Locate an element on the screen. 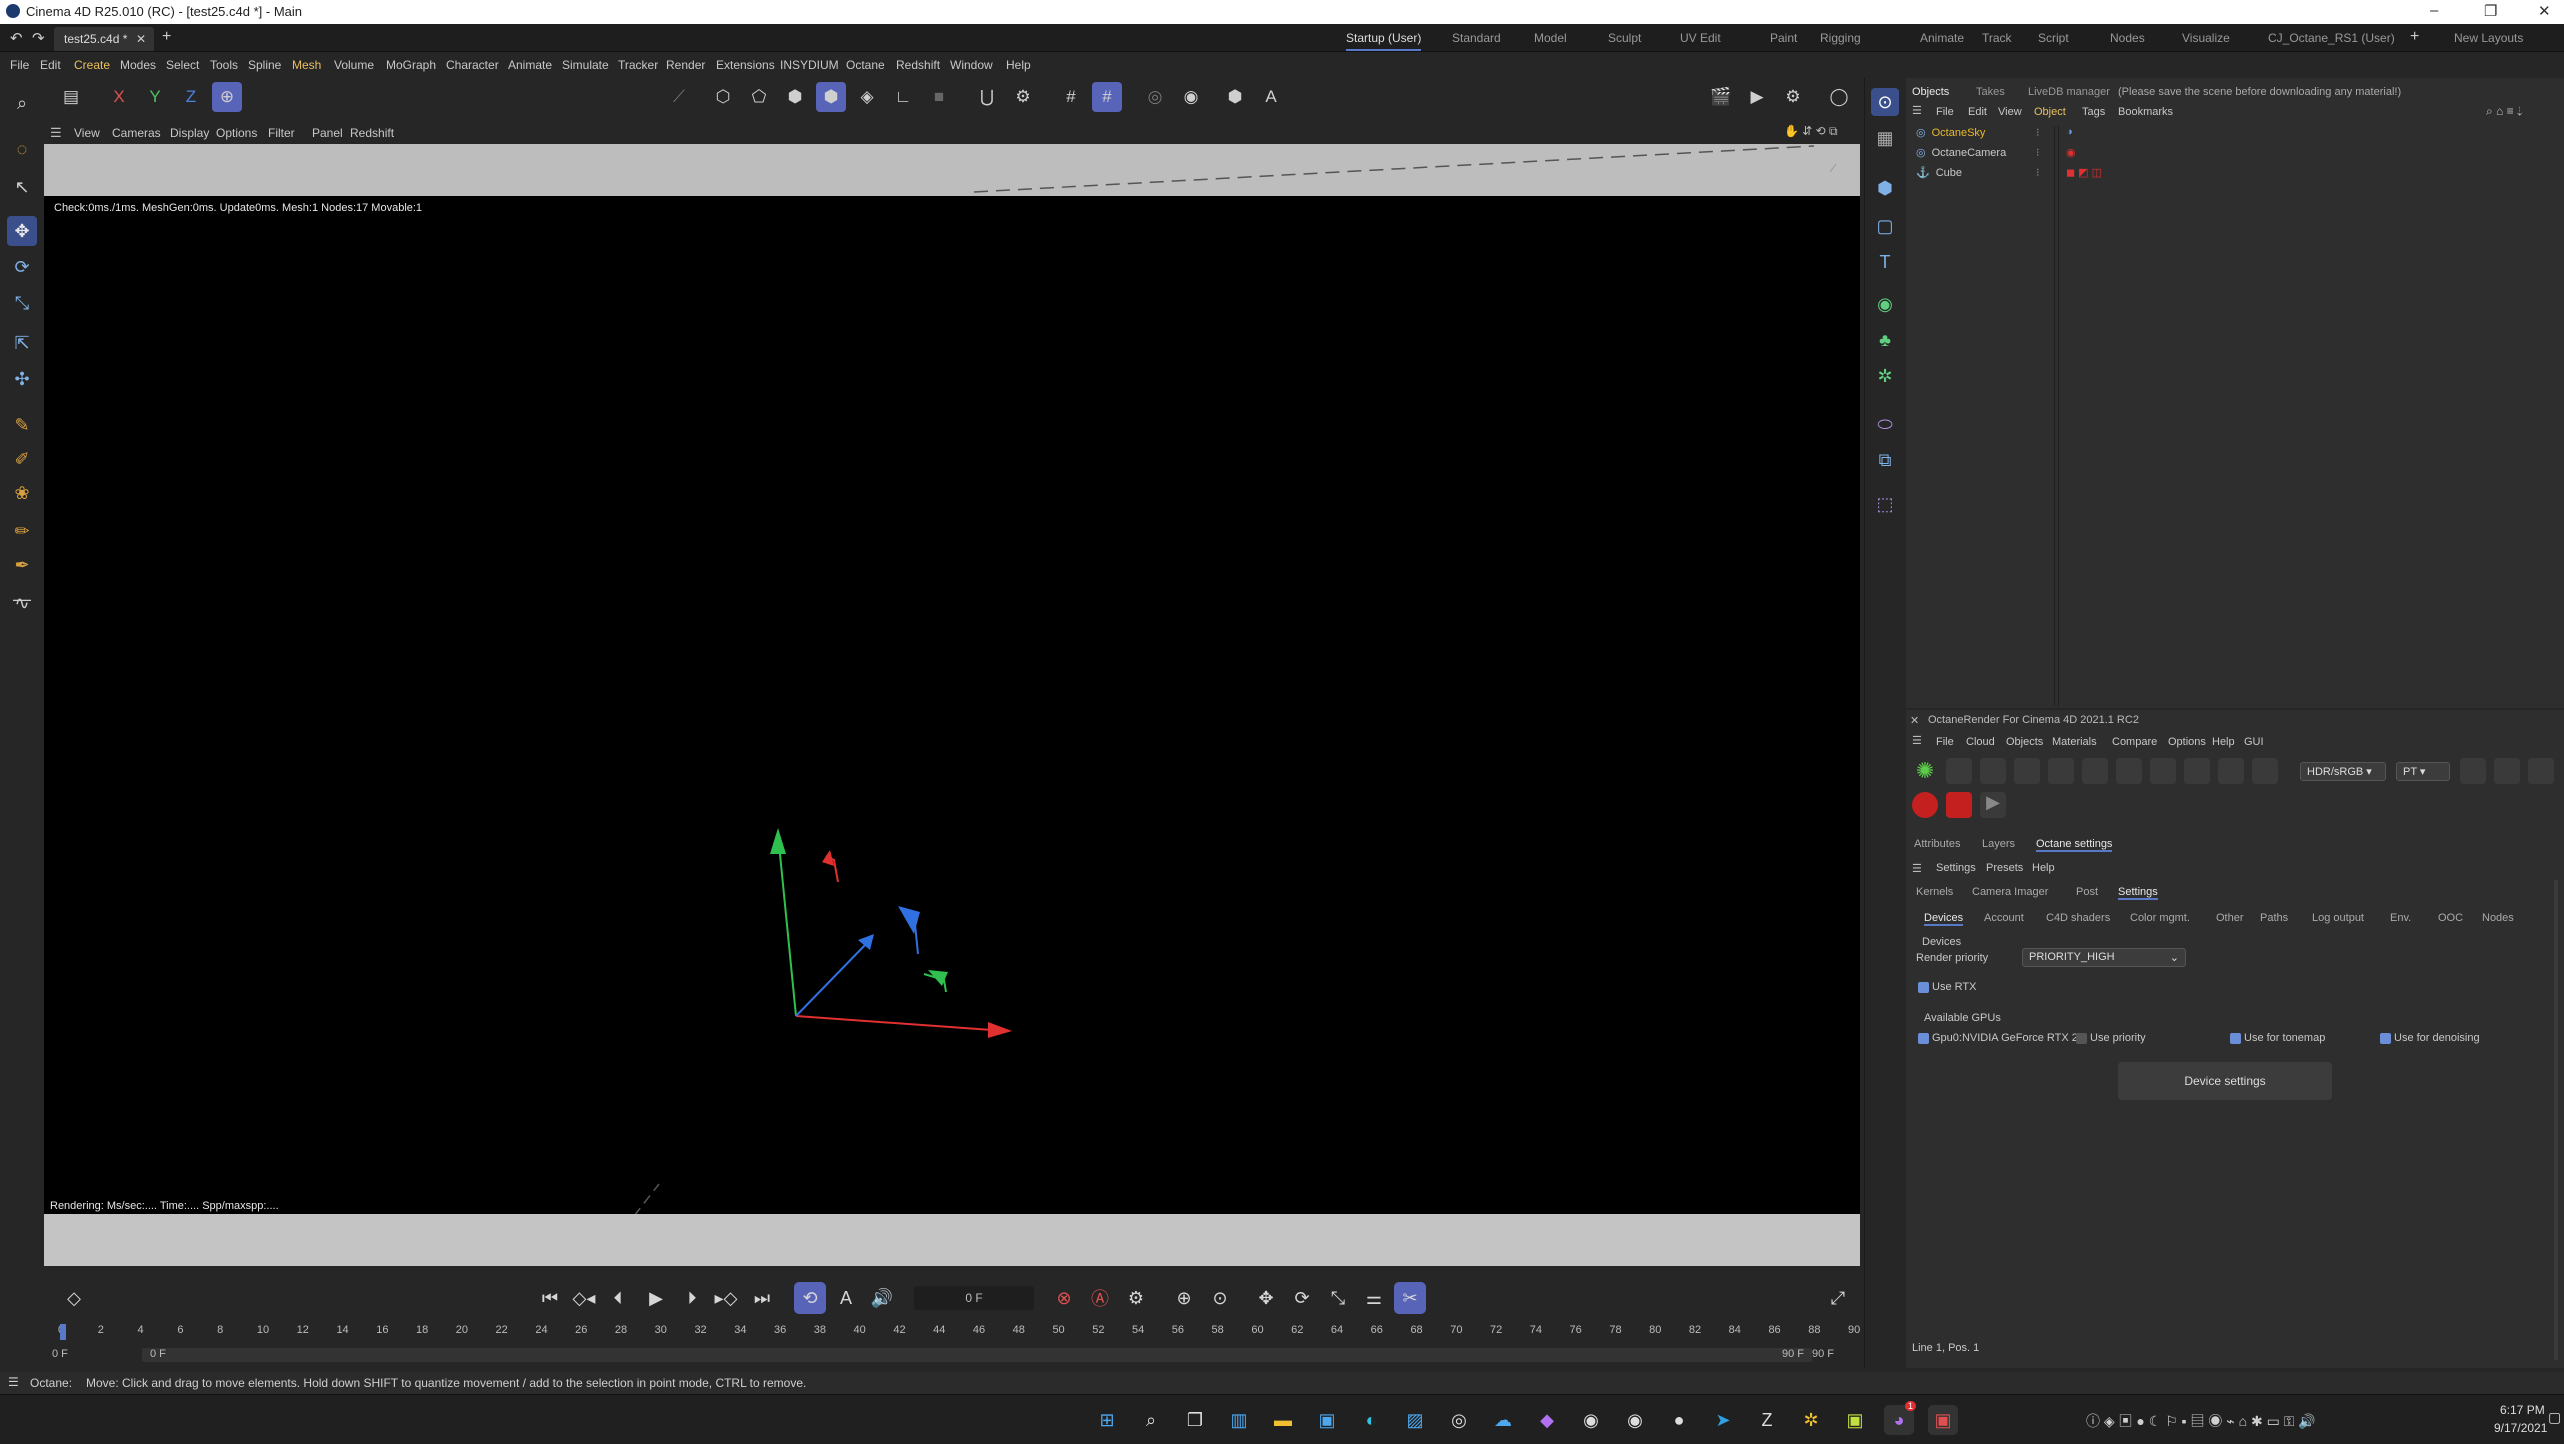  attr-tab-2: Octane settings is located at coordinates (2074, 845).